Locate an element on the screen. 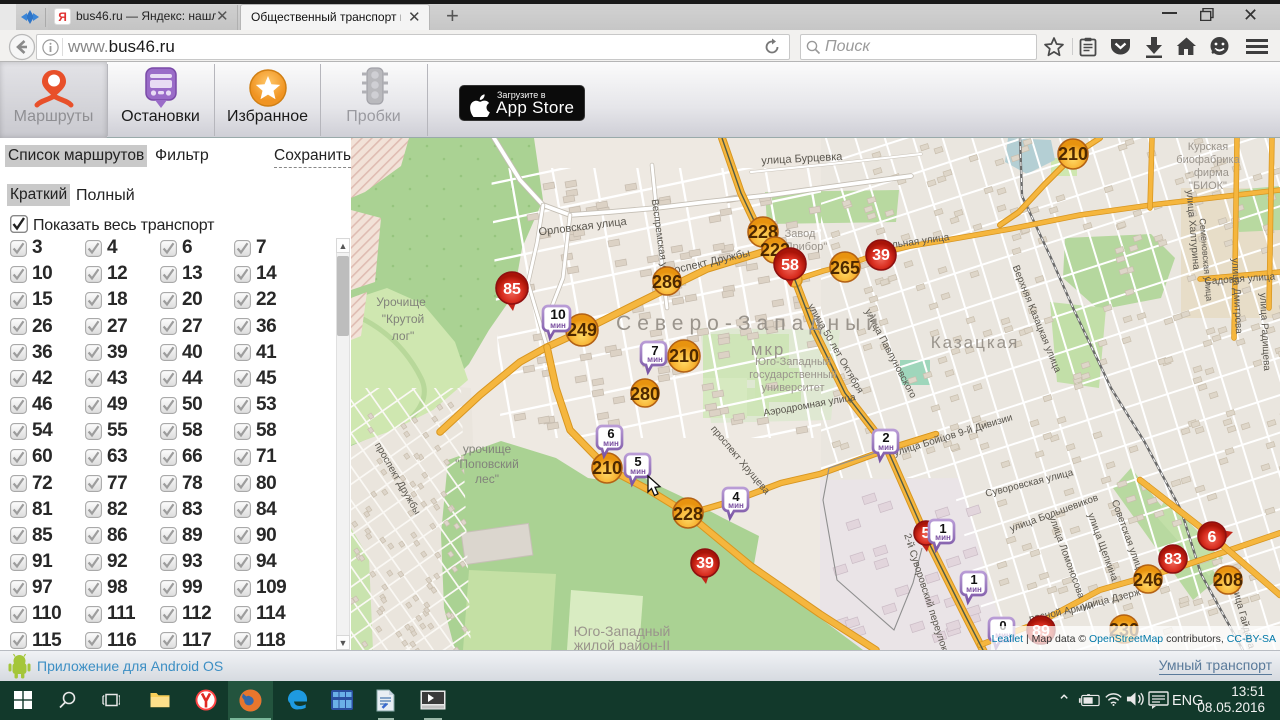 This screenshot has height=720, width=1280. svg-text: 83 is located at coordinates (1173, 559).